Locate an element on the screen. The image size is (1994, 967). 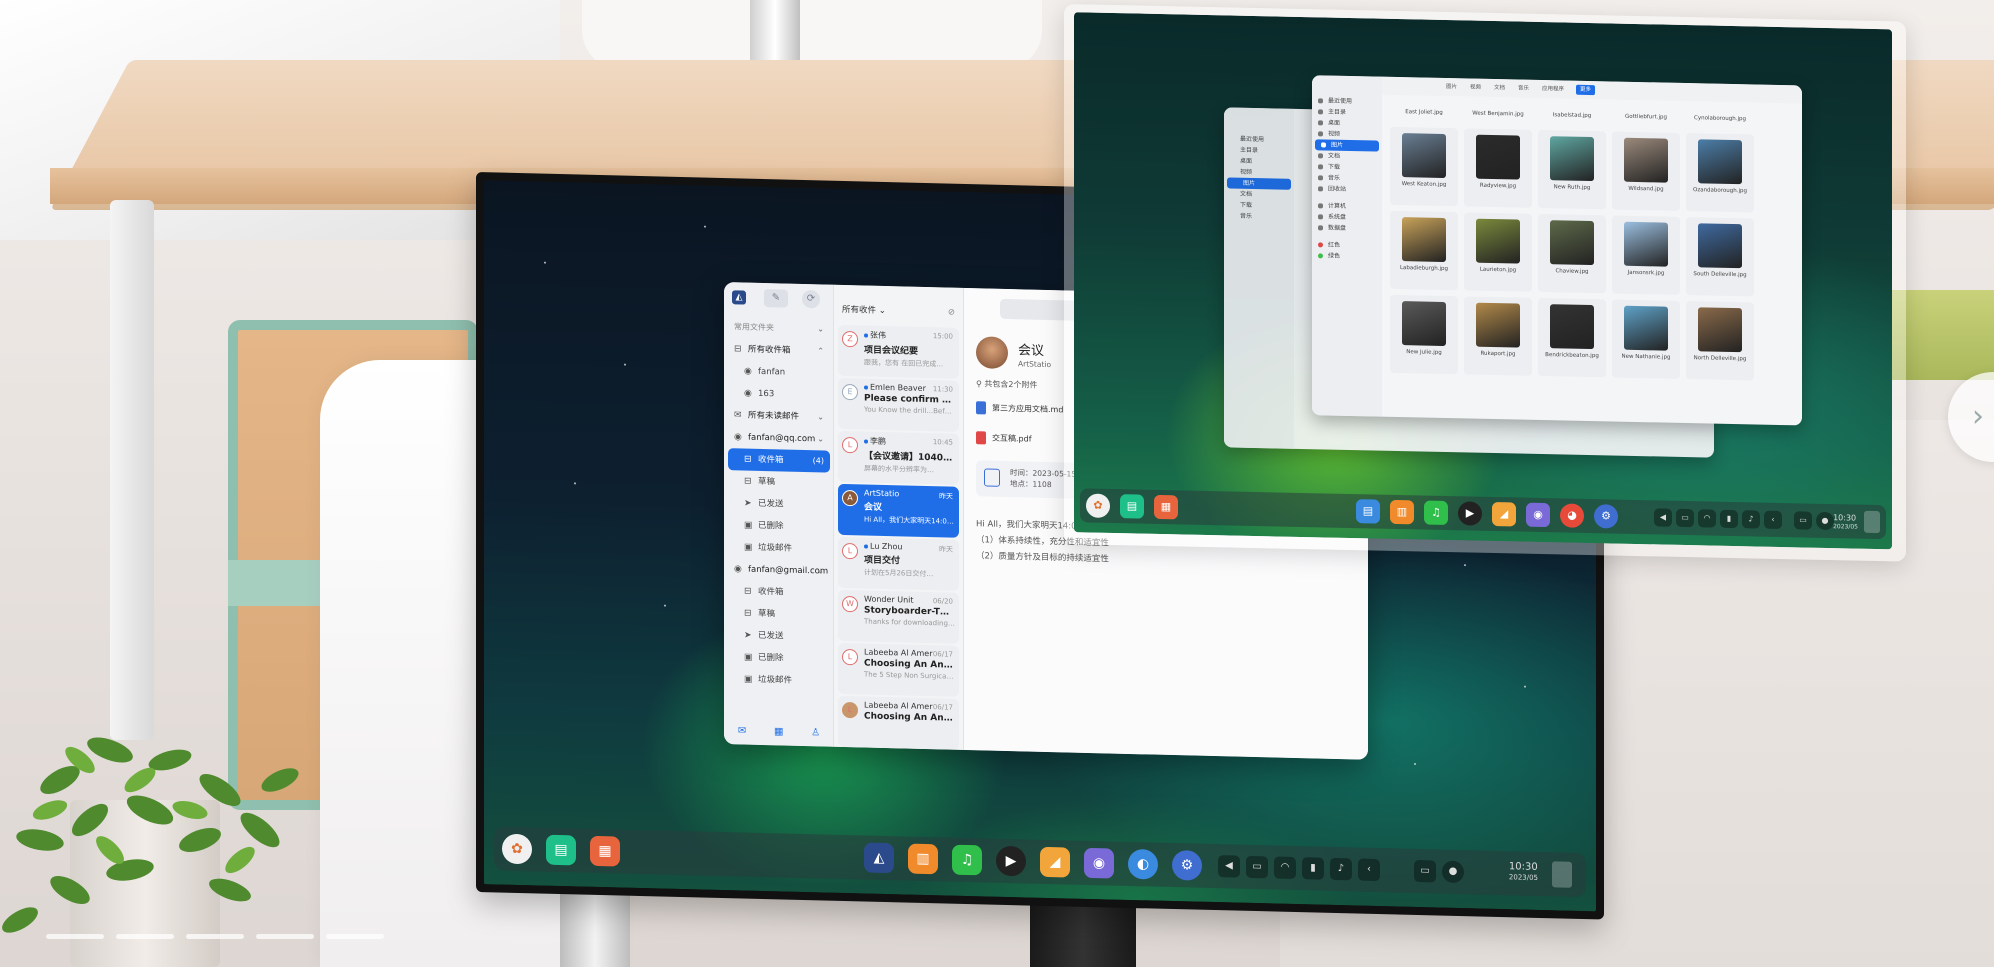
fm-tab: 文档 is located at coordinates (1499, 88).